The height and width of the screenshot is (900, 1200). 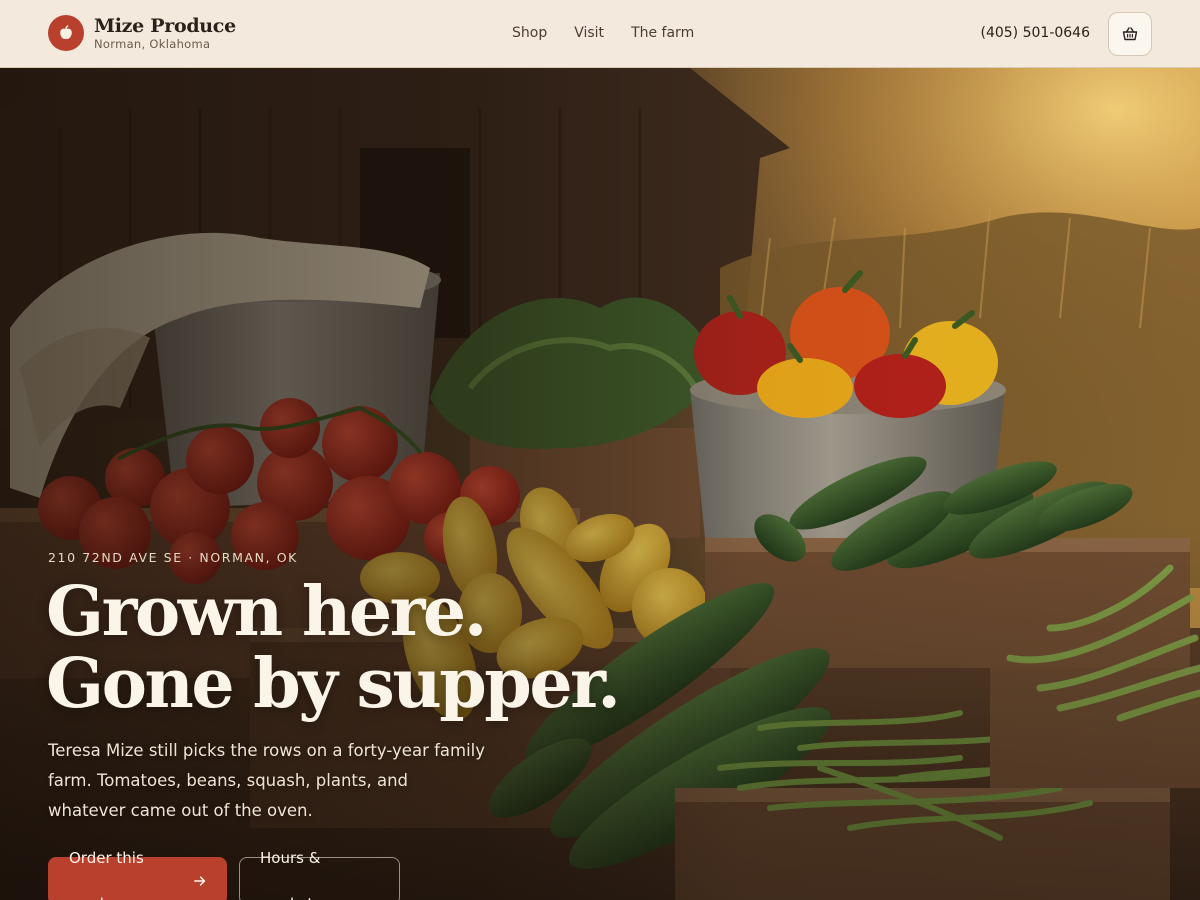 I want to click on phone-link: (405) 501-0646, so click(x=1036, y=33).